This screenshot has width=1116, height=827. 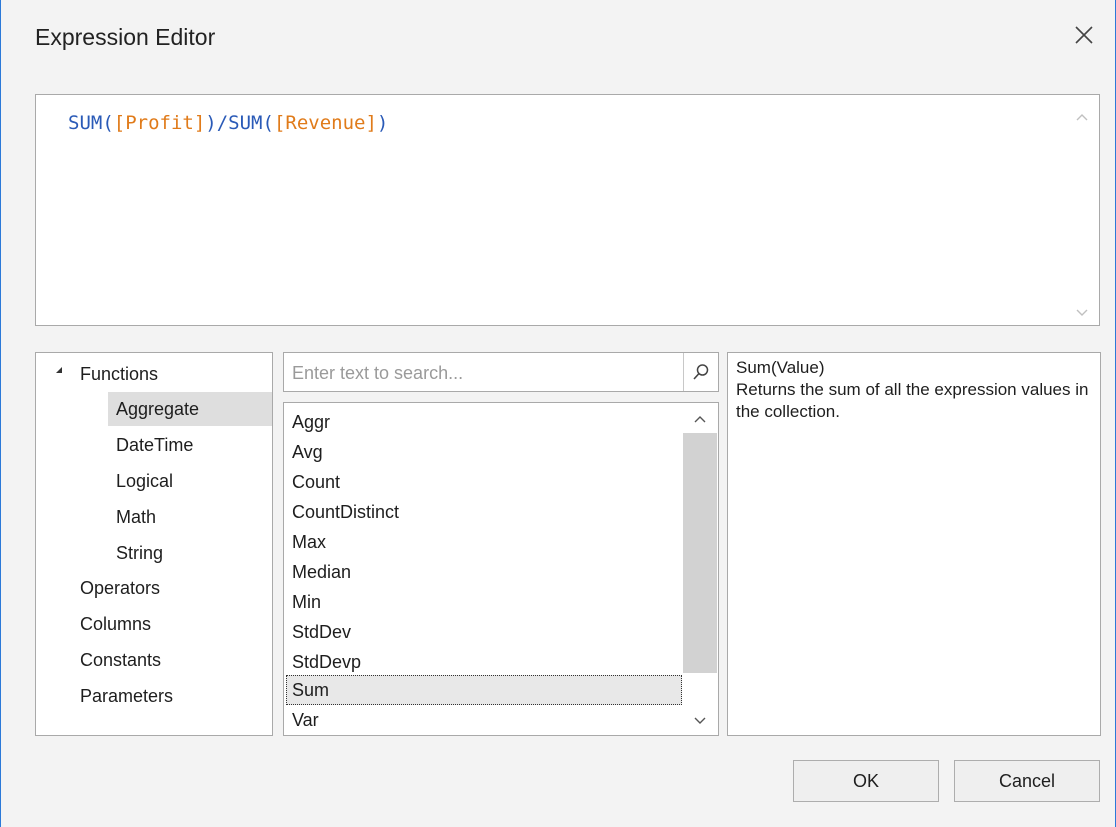 What do you see at coordinates (190, 445) in the screenshot?
I see `tree-item-datetime: DateTime` at bounding box center [190, 445].